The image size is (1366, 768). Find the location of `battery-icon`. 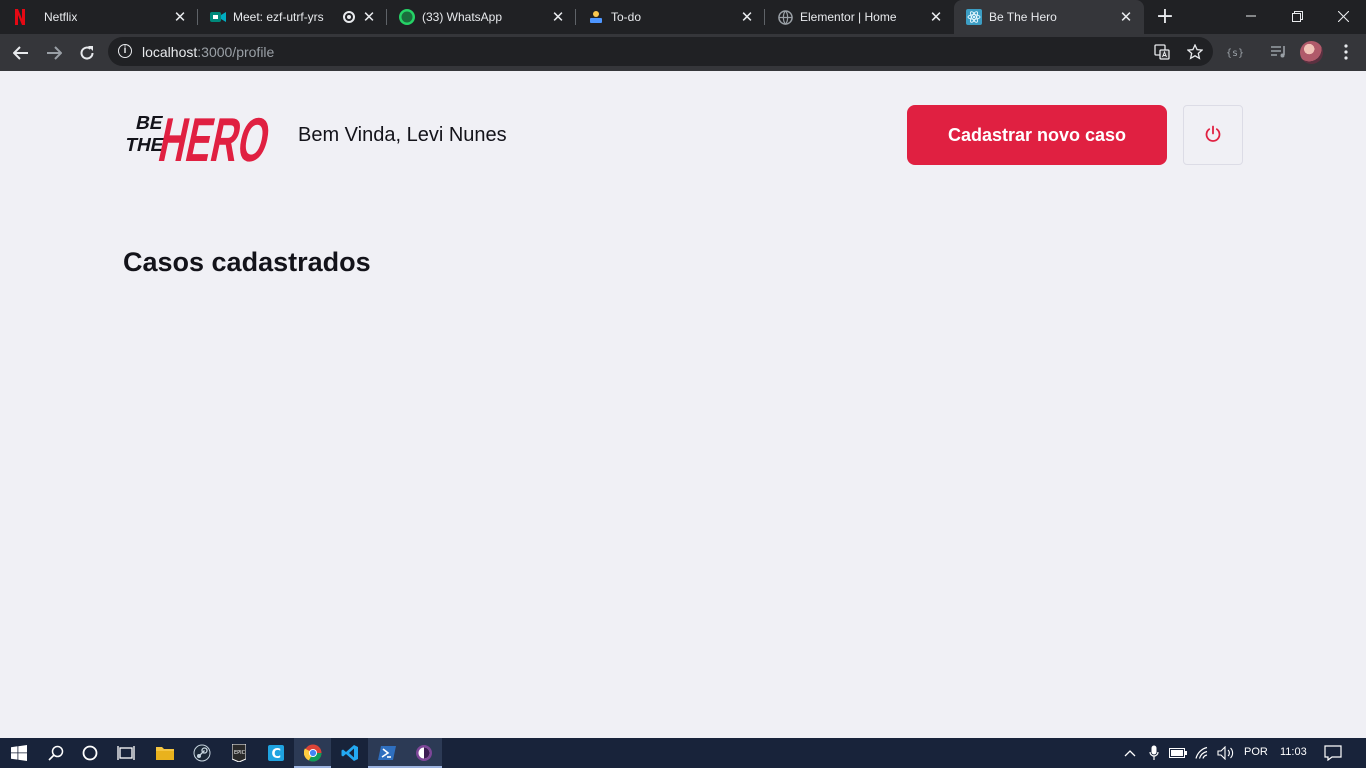

battery-icon is located at coordinates (1178, 753).